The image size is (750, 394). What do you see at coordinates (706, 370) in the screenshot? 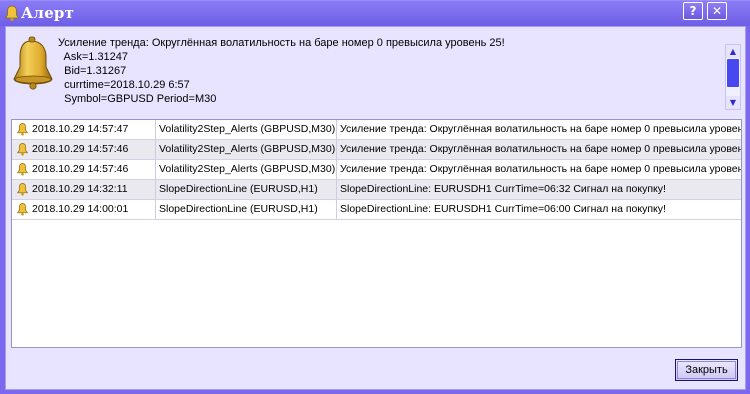
I see `close-button: Закрыть` at bounding box center [706, 370].